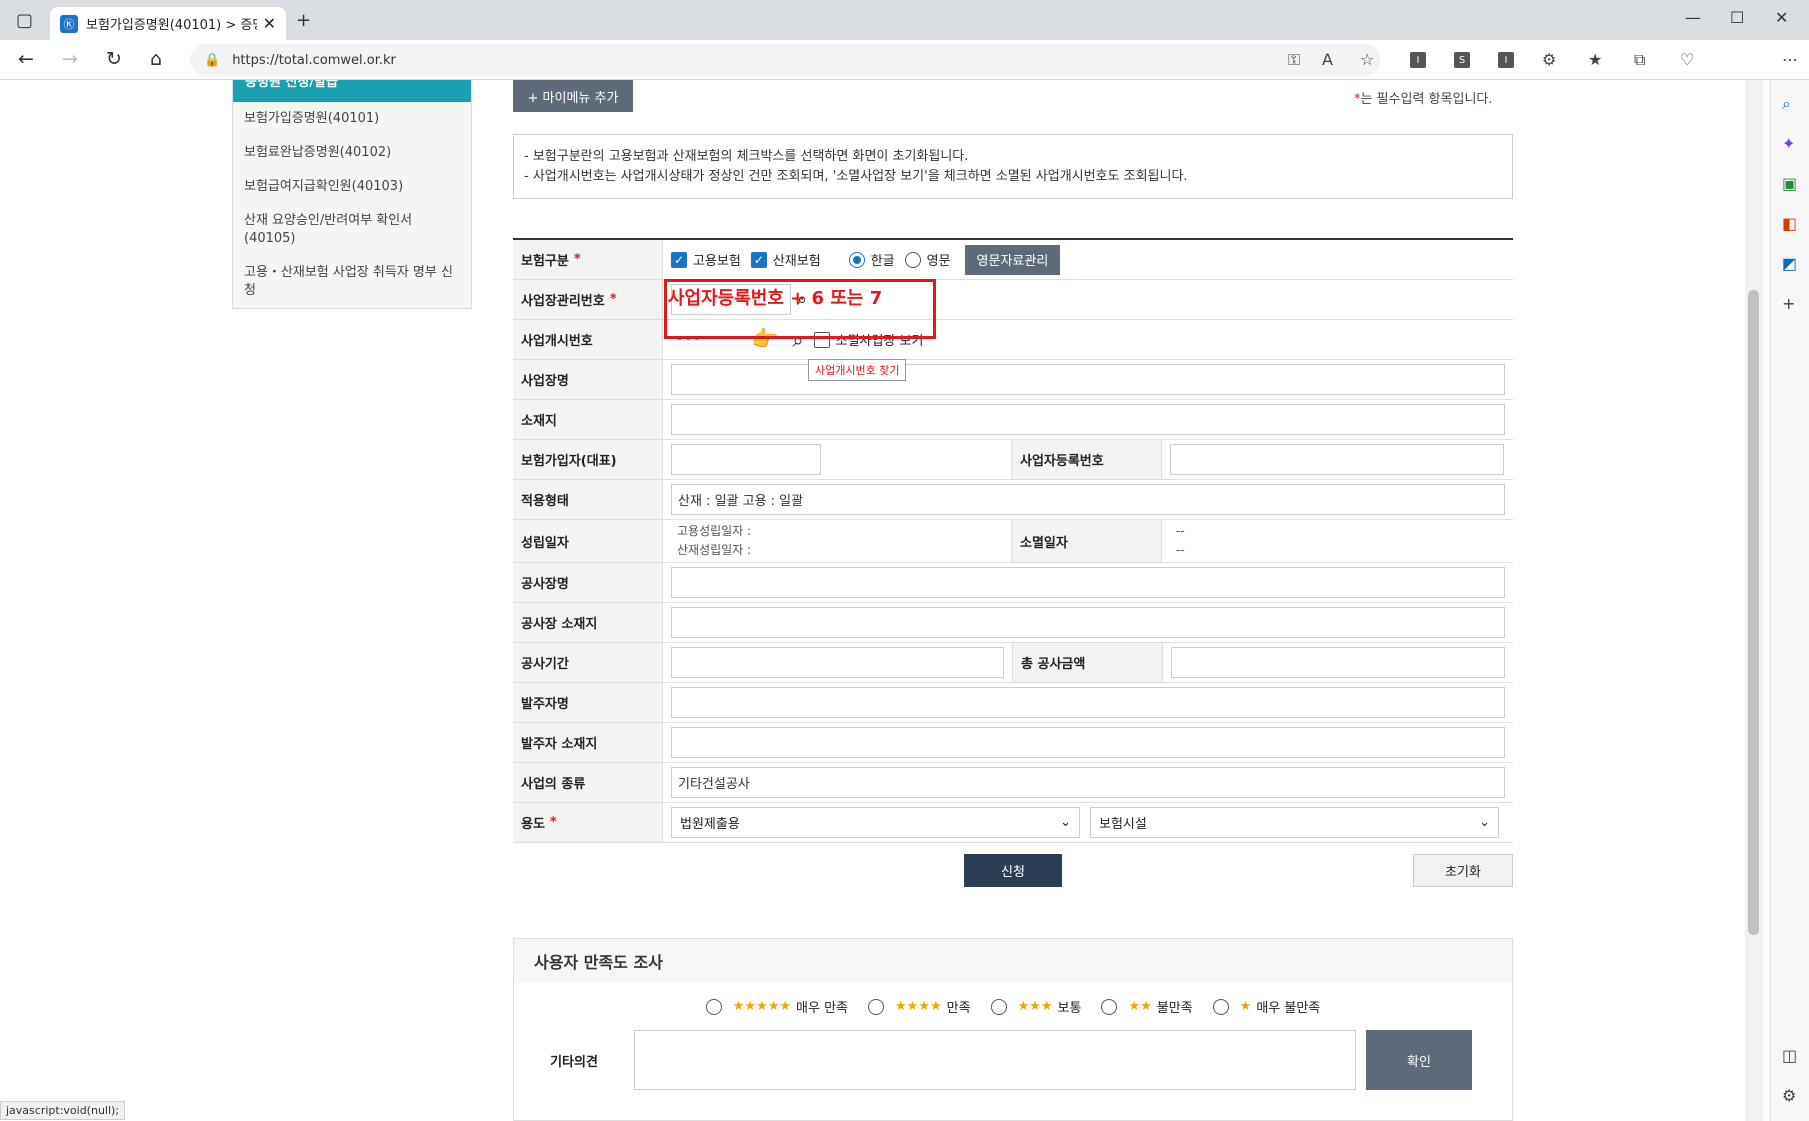 Image resolution: width=1809 pixels, height=1121 pixels. Describe the element at coordinates (1109, 1006) in the screenshot. I see `survey-radio-dissatisfied` at that location.